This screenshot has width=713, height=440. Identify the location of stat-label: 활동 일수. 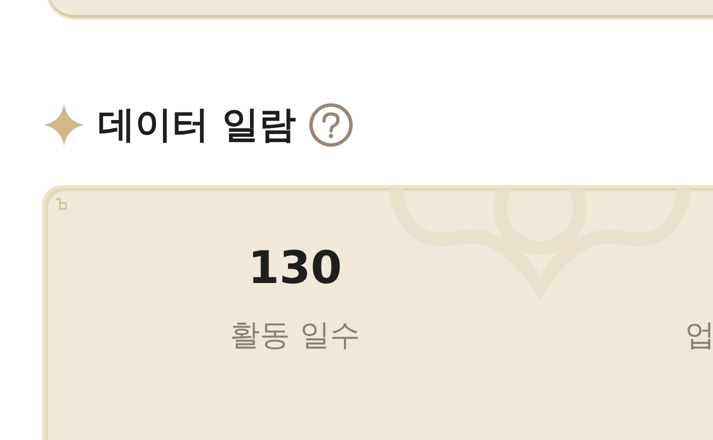
(295, 335).